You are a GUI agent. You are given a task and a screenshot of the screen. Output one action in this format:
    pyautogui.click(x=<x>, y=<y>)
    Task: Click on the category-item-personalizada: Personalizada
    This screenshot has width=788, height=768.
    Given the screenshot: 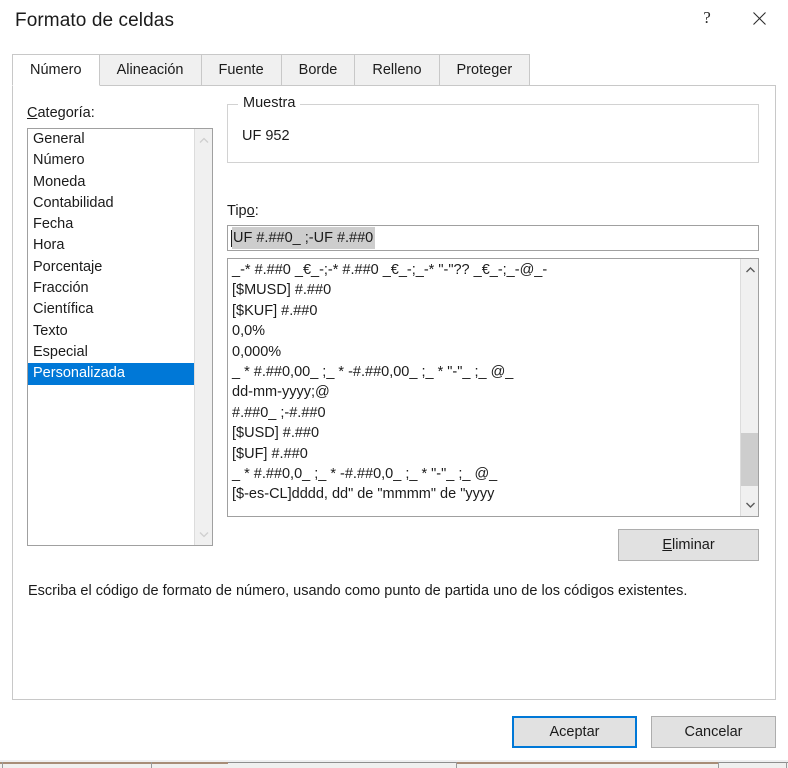 What is the action you would take?
    pyautogui.click(x=111, y=374)
    